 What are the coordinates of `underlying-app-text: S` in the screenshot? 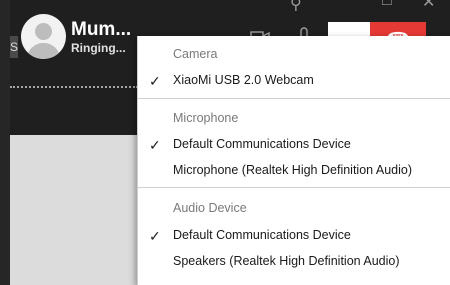 It's located at (14, 47).